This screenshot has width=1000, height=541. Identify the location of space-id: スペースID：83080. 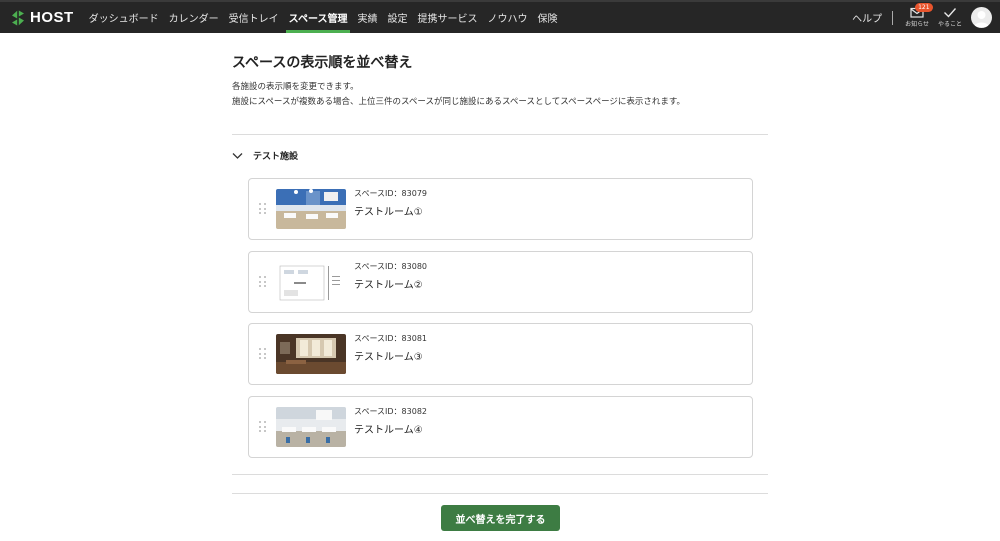
(391, 266).